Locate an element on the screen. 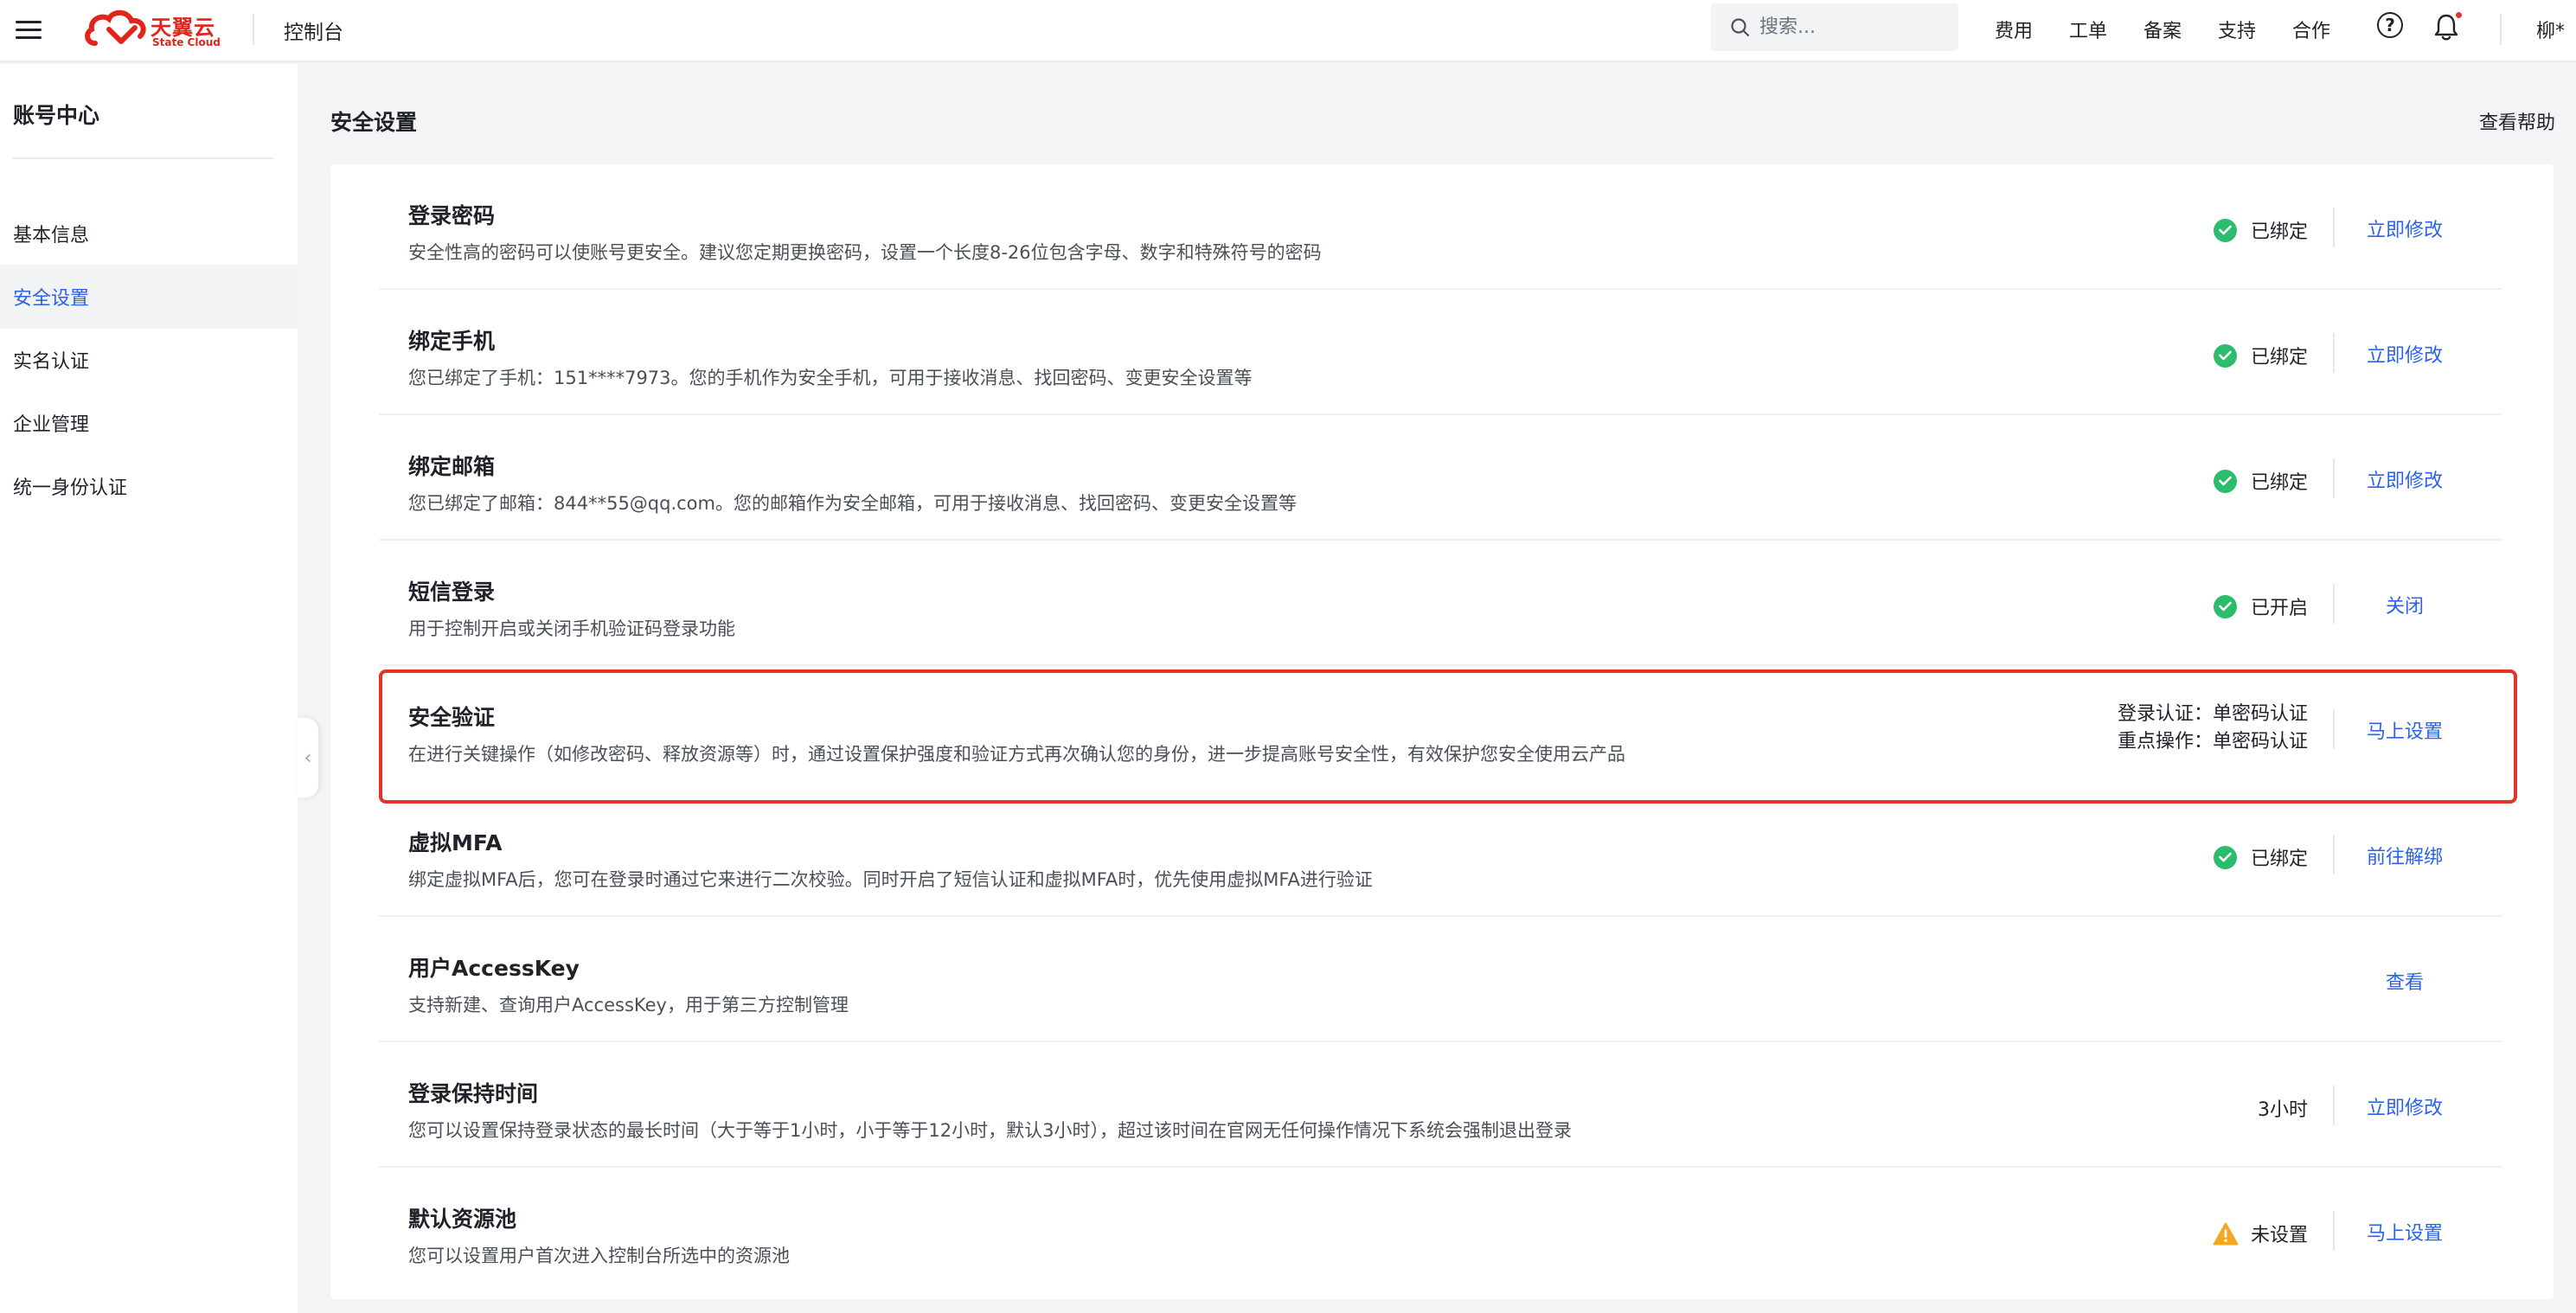 Image resolution: width=2576 pixels, height=1313 pixels. logo-text-en: State Cloud is located at coordinates (186, 42).